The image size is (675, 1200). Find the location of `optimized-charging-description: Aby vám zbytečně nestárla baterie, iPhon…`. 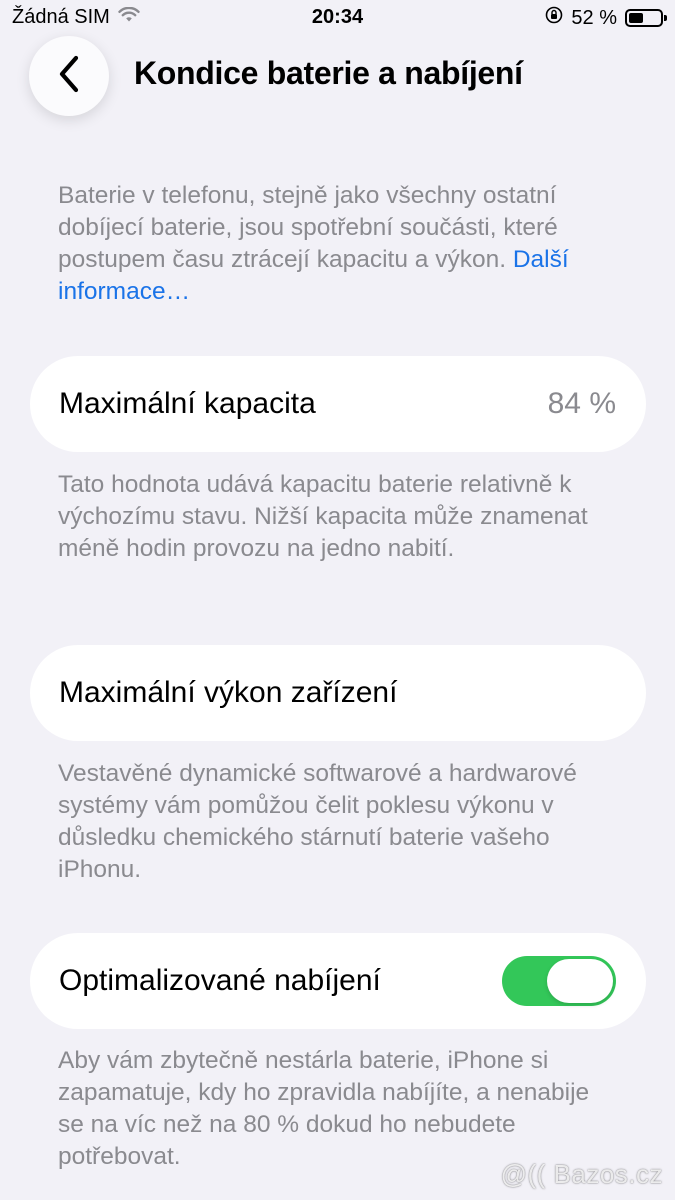

optimized-charging-description: Aby vám zbytečně nestárla baterie, iPhon… is located at coordinates (324, 1108).